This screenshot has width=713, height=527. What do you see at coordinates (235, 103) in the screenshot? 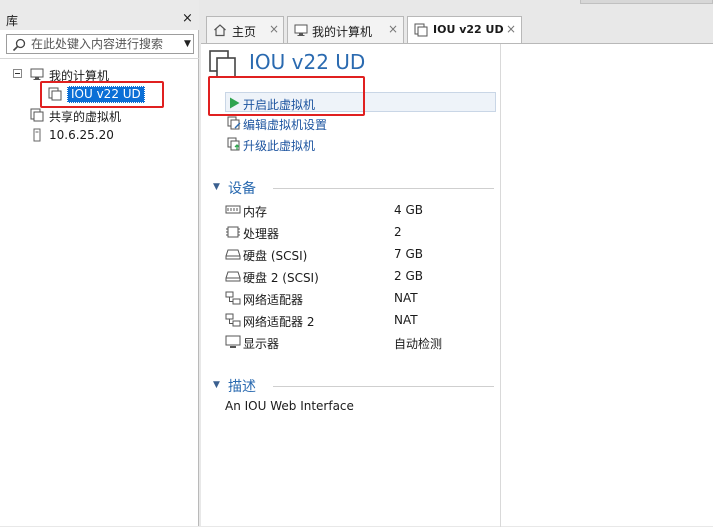
I see `play-icon` at bounding box center [235, 103].